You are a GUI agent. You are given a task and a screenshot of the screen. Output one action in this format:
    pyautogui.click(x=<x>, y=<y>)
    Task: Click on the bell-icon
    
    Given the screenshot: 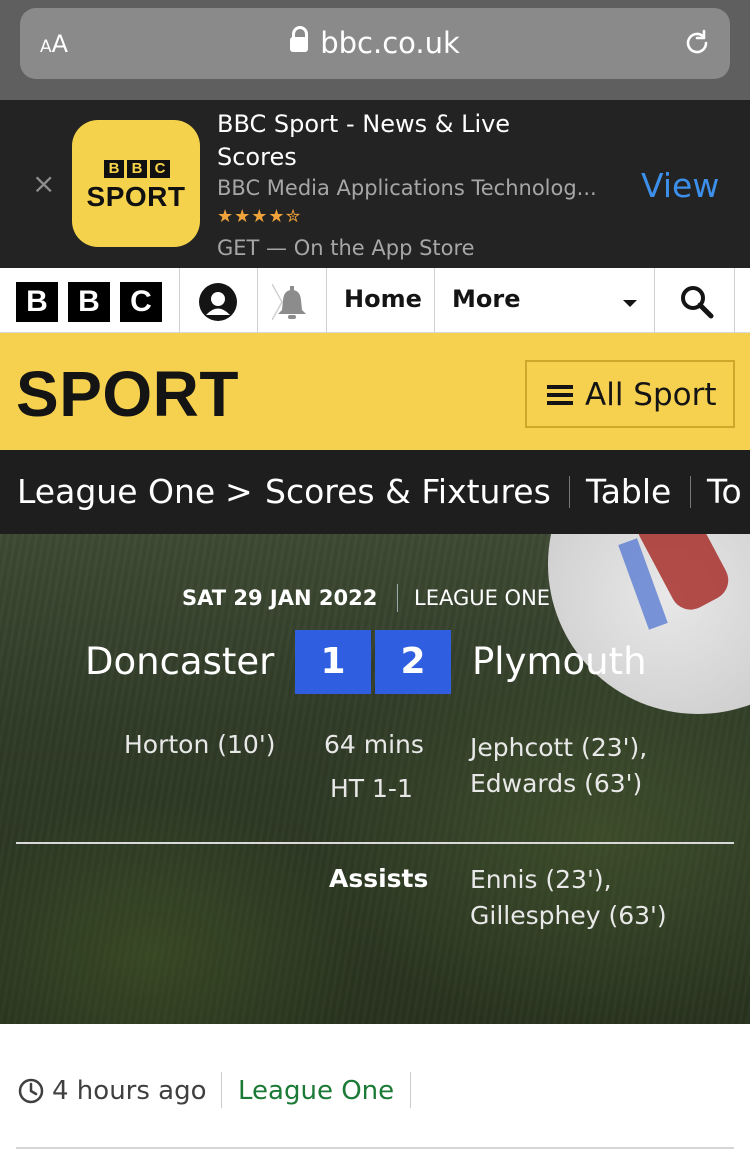 What is the action you would take?
    pyautogui.click(x=292, y=302)
    